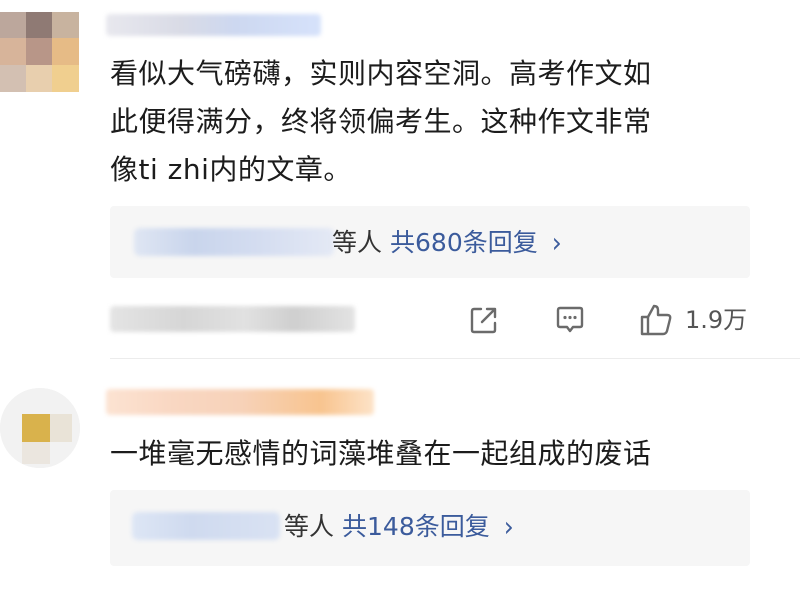 Image resolution: width=800 pixels, height=592 pixels. Describe the element at coordinates (656, 320) in the screenshot. I see `thumbs-up-icon` at that location.